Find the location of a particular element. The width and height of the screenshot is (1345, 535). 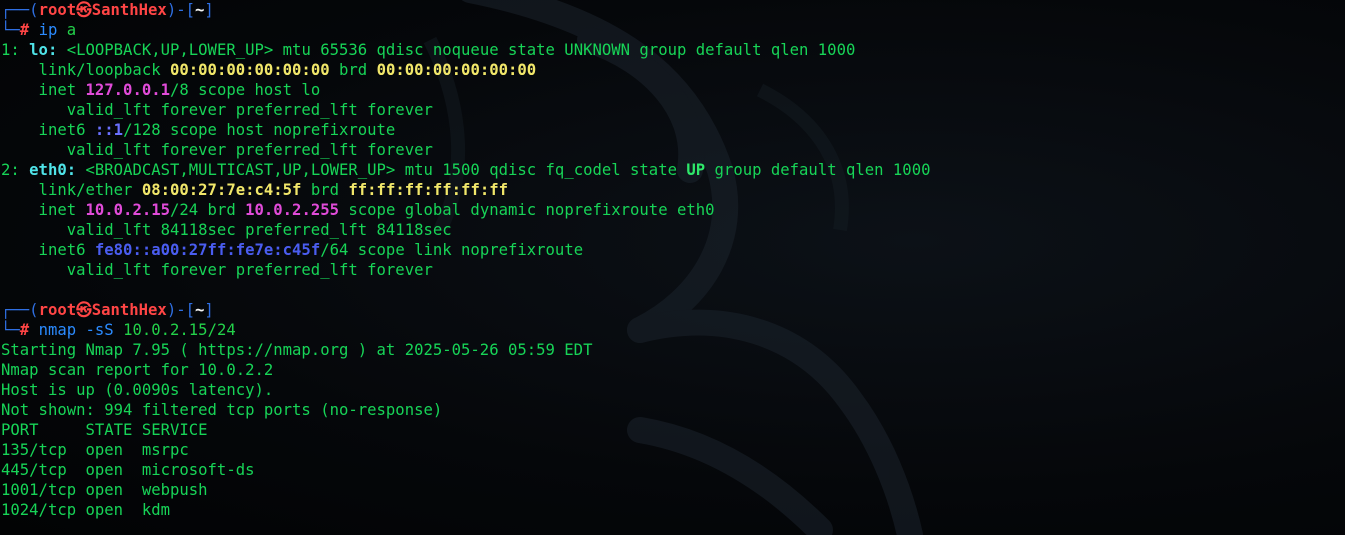

terminal-line: 1024/tcp open kdm is located at coordinates (672, 510).